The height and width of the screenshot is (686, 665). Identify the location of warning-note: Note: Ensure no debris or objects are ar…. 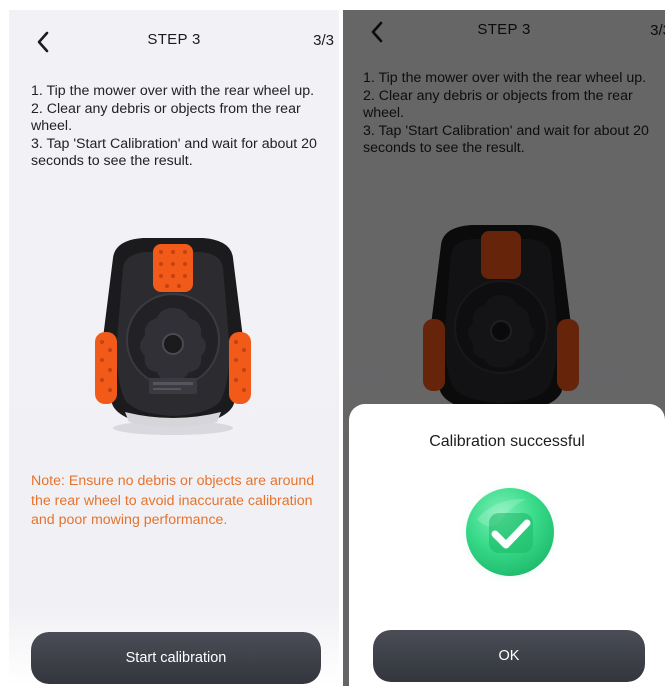
(173, 500).